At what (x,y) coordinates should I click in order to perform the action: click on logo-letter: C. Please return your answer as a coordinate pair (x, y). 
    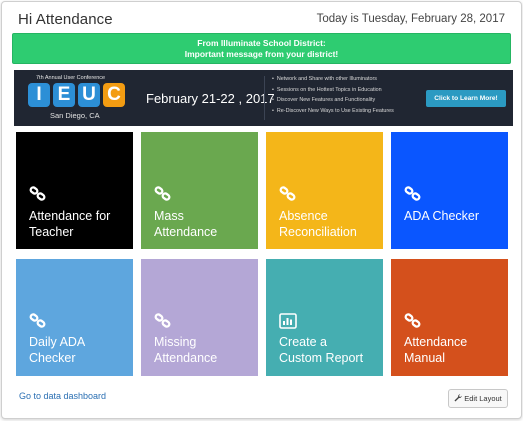
    Looking at the image, I should click on (114, 95).